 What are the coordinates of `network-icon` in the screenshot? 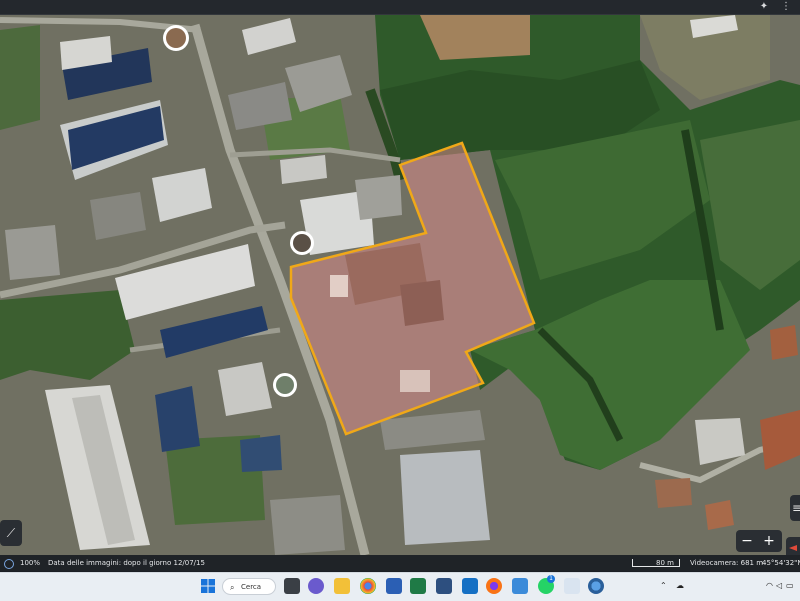 It's located at (572, 586).